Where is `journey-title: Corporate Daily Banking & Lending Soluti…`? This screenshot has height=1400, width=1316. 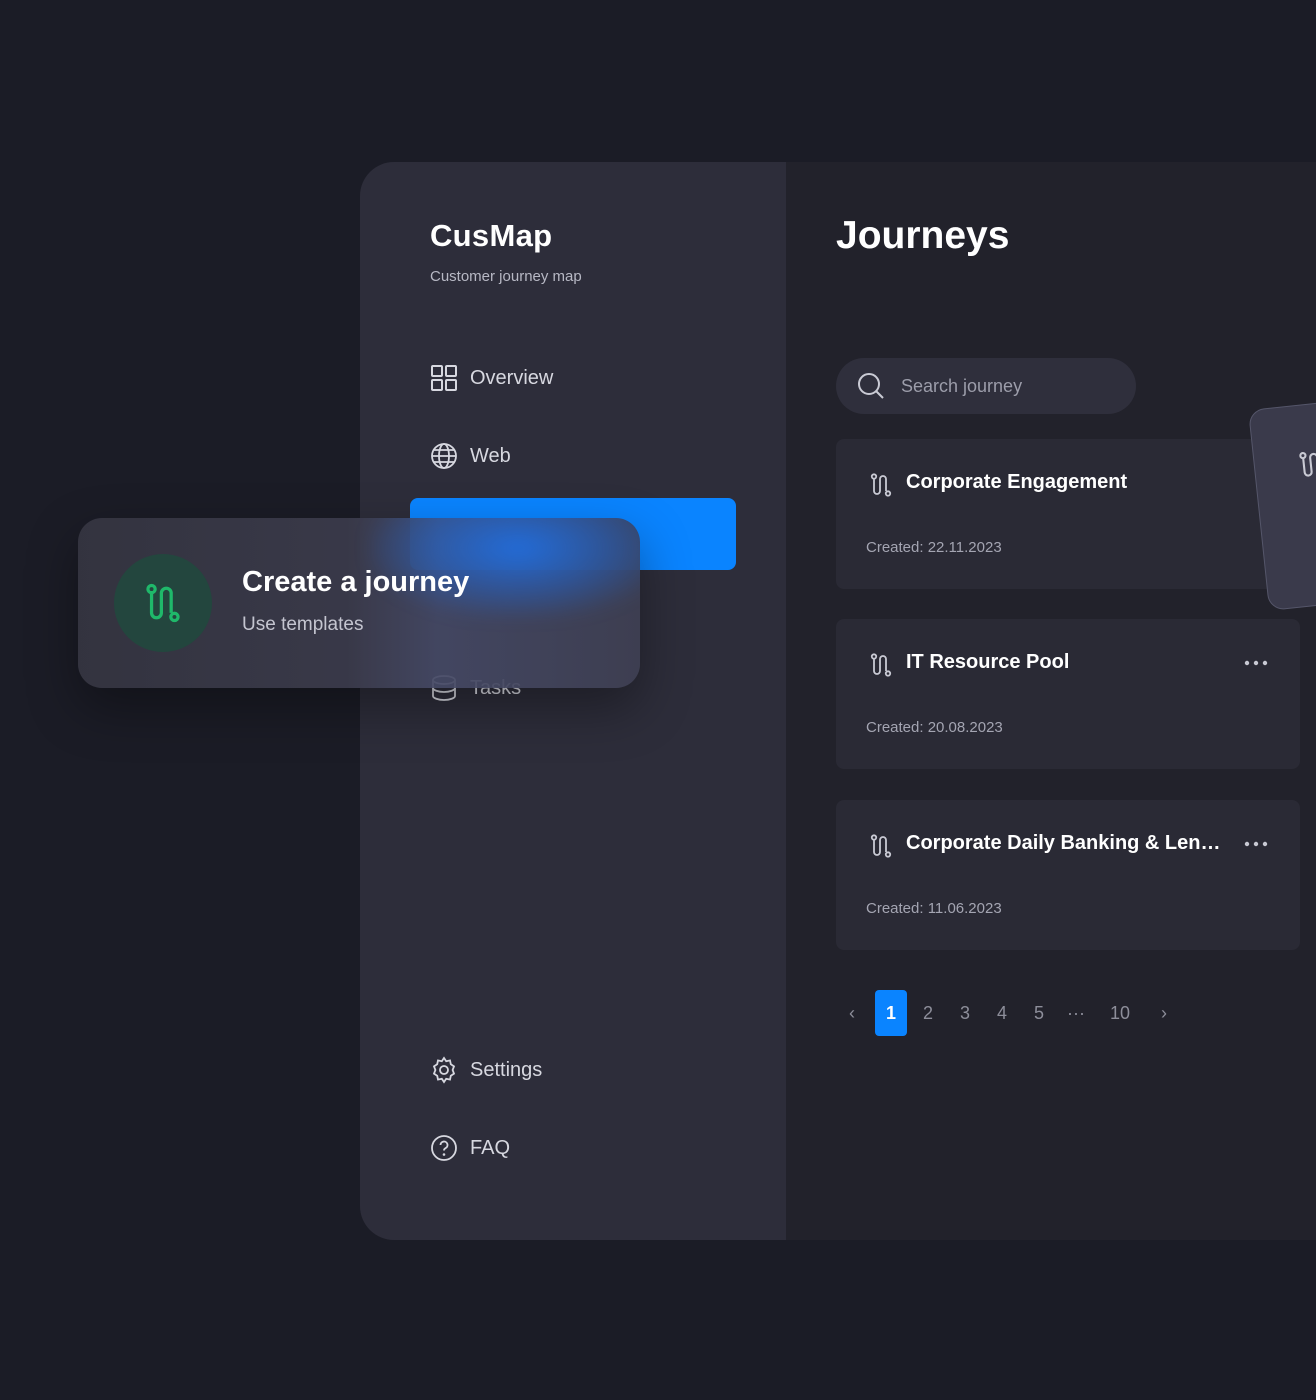 journey-title: Corporate Daily Banking & Lending Soluti… is located at coordinates (1069, 843).